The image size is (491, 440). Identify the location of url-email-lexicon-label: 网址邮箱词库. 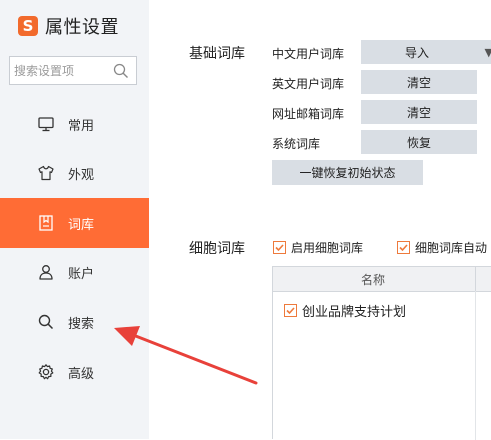
(308, 114).